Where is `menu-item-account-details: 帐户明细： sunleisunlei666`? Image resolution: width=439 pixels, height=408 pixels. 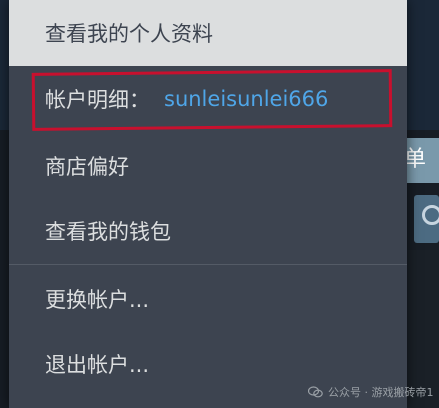 menu-item-account-details: 帐户明细： sunleisunlei666 is located at coordinates (208, 99).